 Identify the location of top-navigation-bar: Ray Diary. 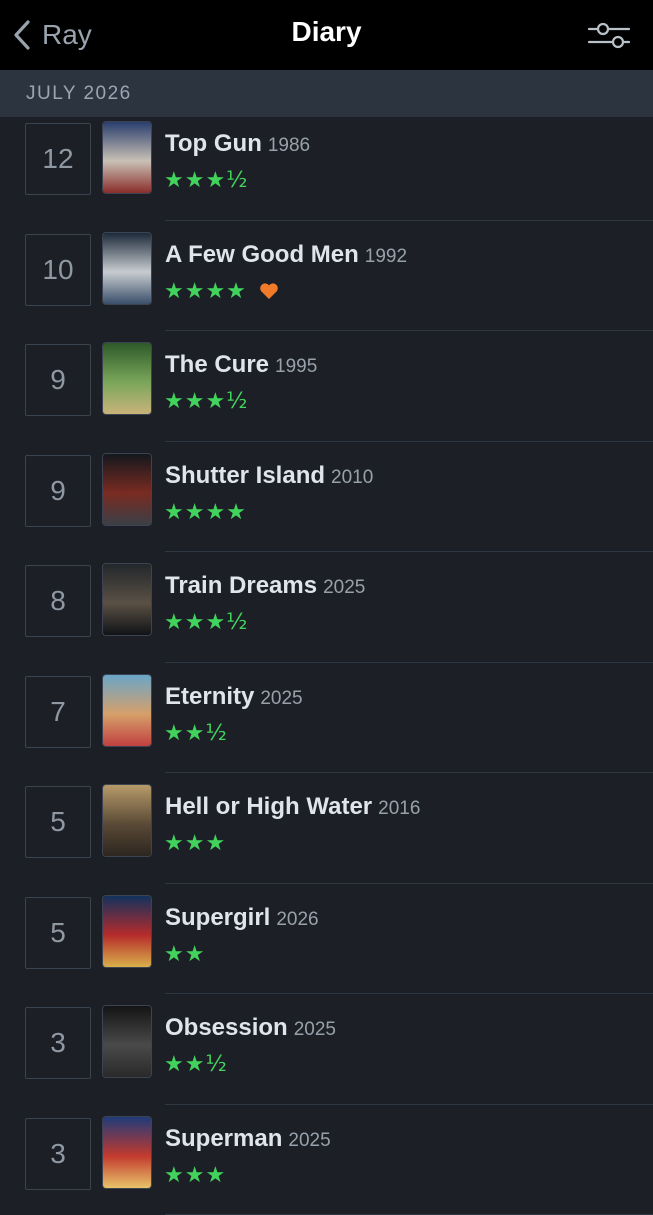
(326, 35).